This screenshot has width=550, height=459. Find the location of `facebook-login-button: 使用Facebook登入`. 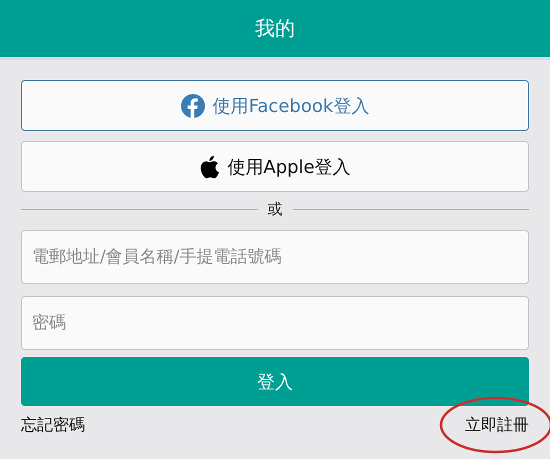

facebook-login-button: 使用Facebook登入 is located at coordinates (275, 105).